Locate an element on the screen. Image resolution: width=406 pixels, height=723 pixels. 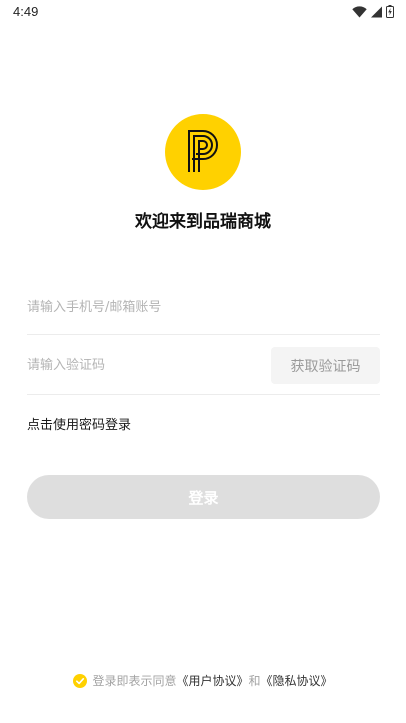
agree-checkbox-icon is located at coordinates (80, 680).